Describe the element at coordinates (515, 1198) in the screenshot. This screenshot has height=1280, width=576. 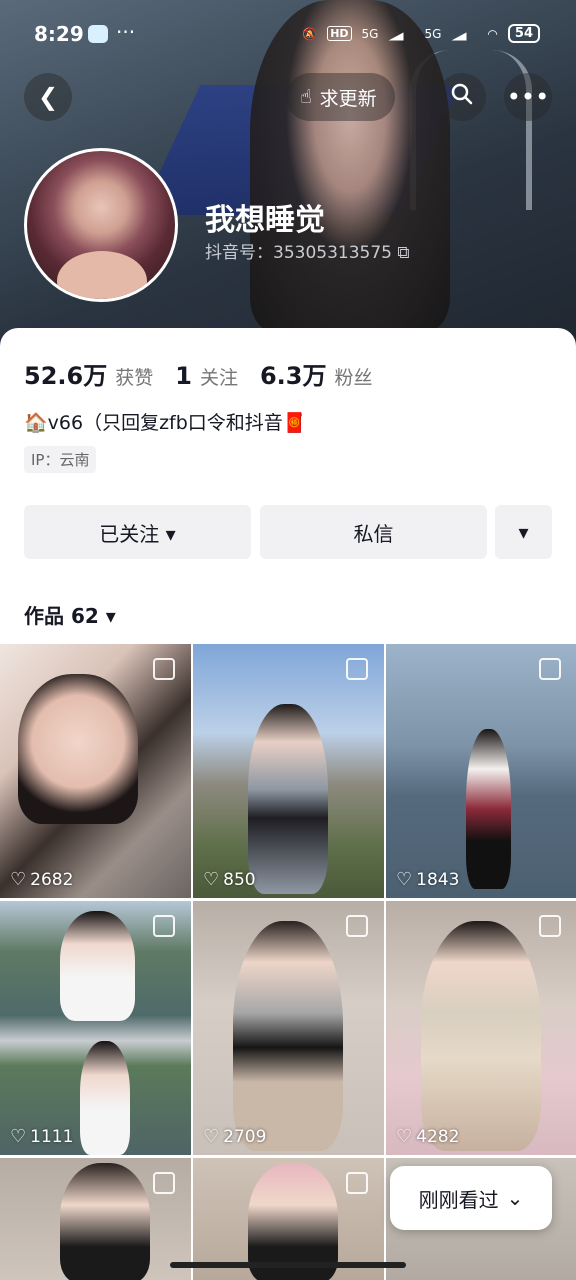
I see `double-chevron-down-icon: ⌄` at that location.